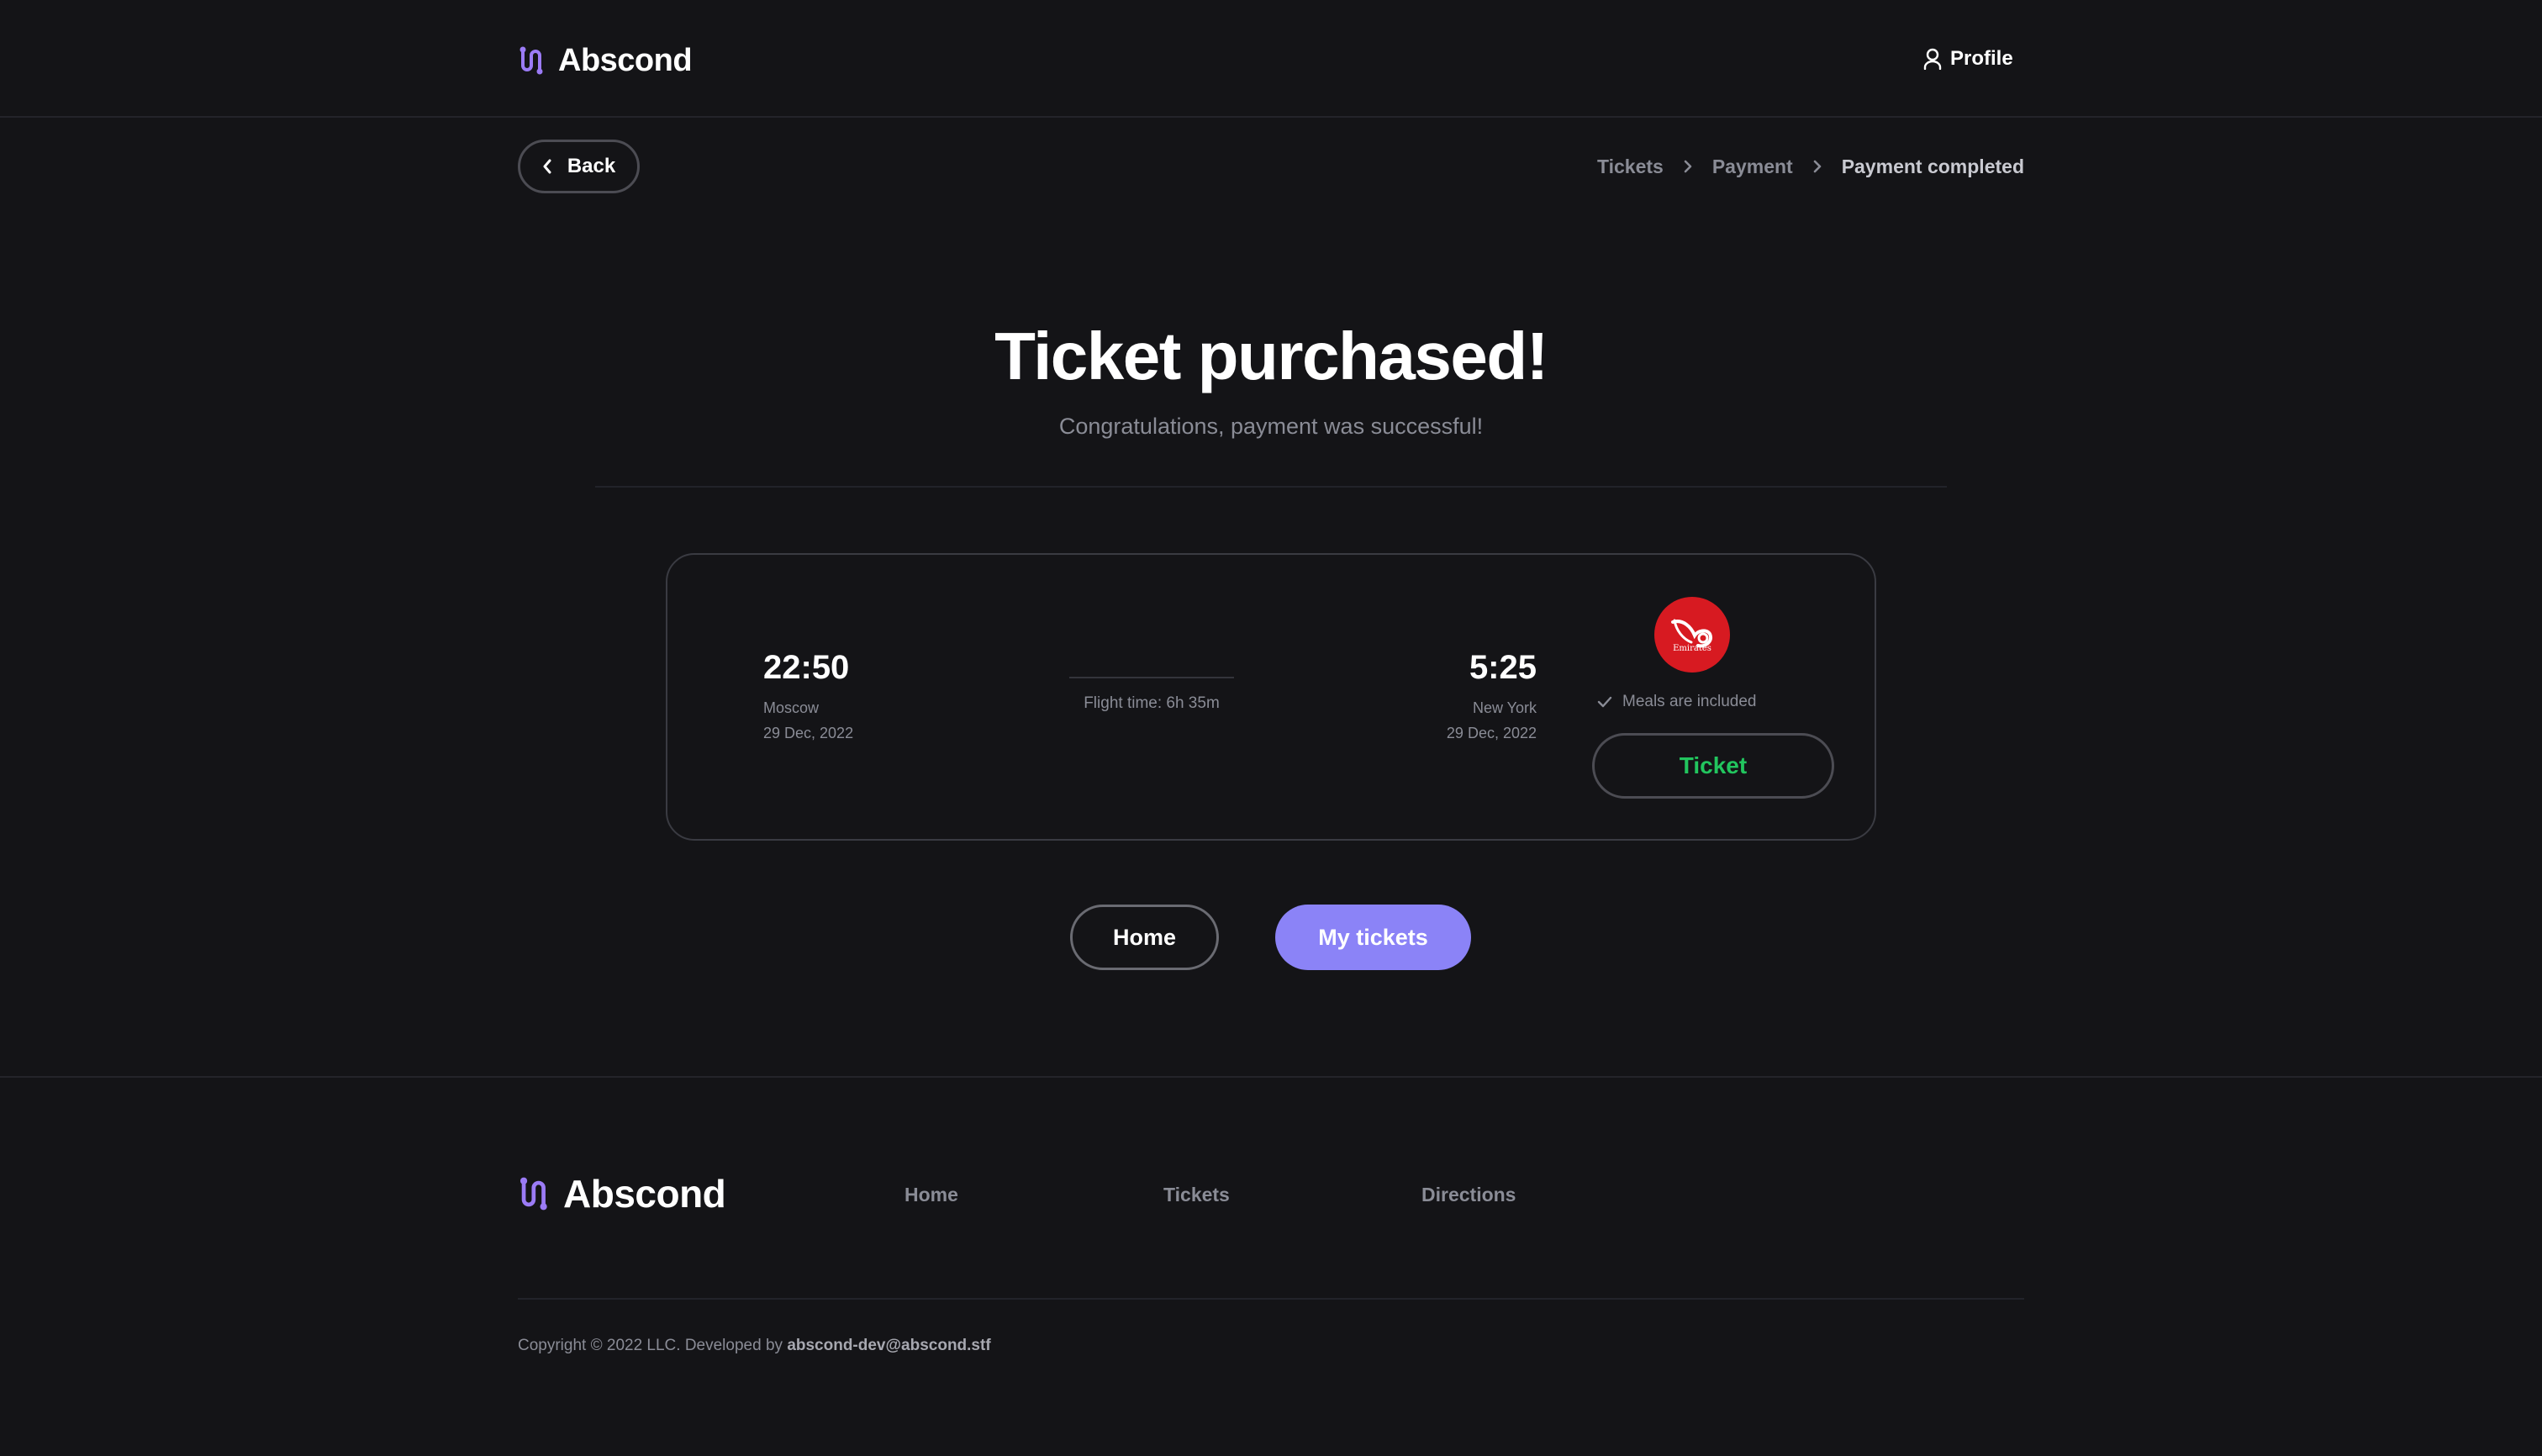 The height and width of the screenshot is (1456, 2542). Describe the element at coordinates (1932, 59) in the screenshot. I see `user-icon` at that location.